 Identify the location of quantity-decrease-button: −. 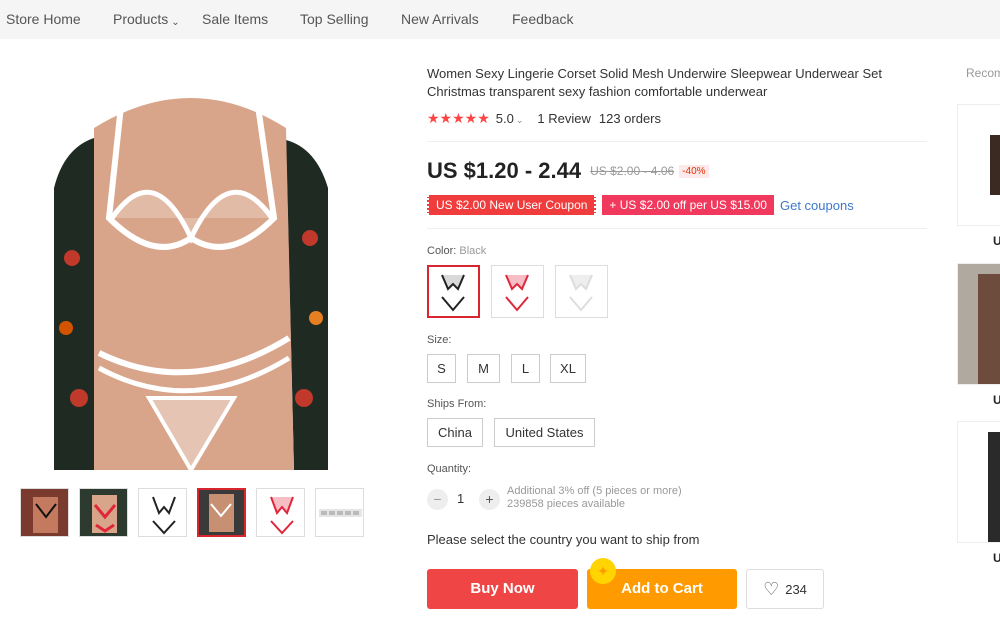
(437, 499).